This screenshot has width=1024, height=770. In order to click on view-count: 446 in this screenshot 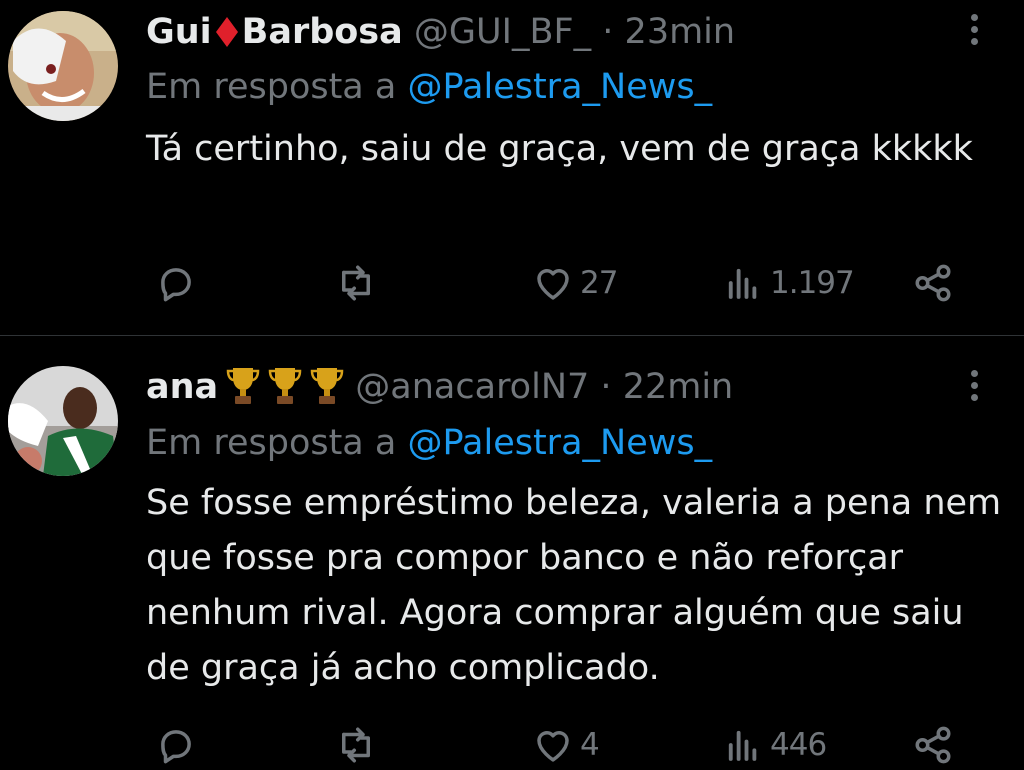, I will do `click(798, 745)`.